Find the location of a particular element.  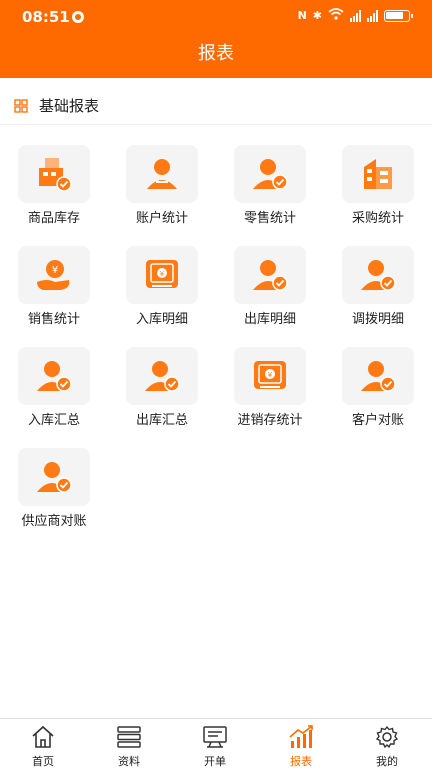

nav-billing: 开单 is located at coordinates (215, 745).